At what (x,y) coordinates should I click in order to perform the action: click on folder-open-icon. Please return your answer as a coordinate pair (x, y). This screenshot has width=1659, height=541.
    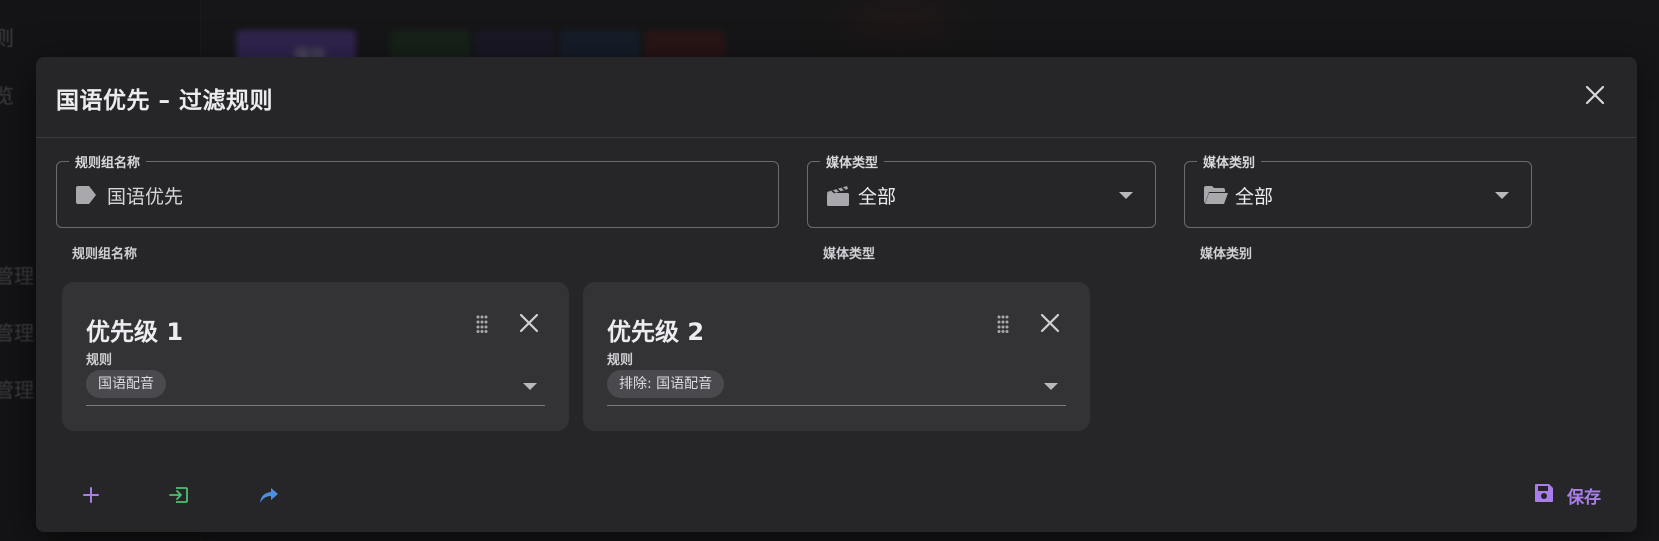
    Looking at the image, I should click on (1215, 195).